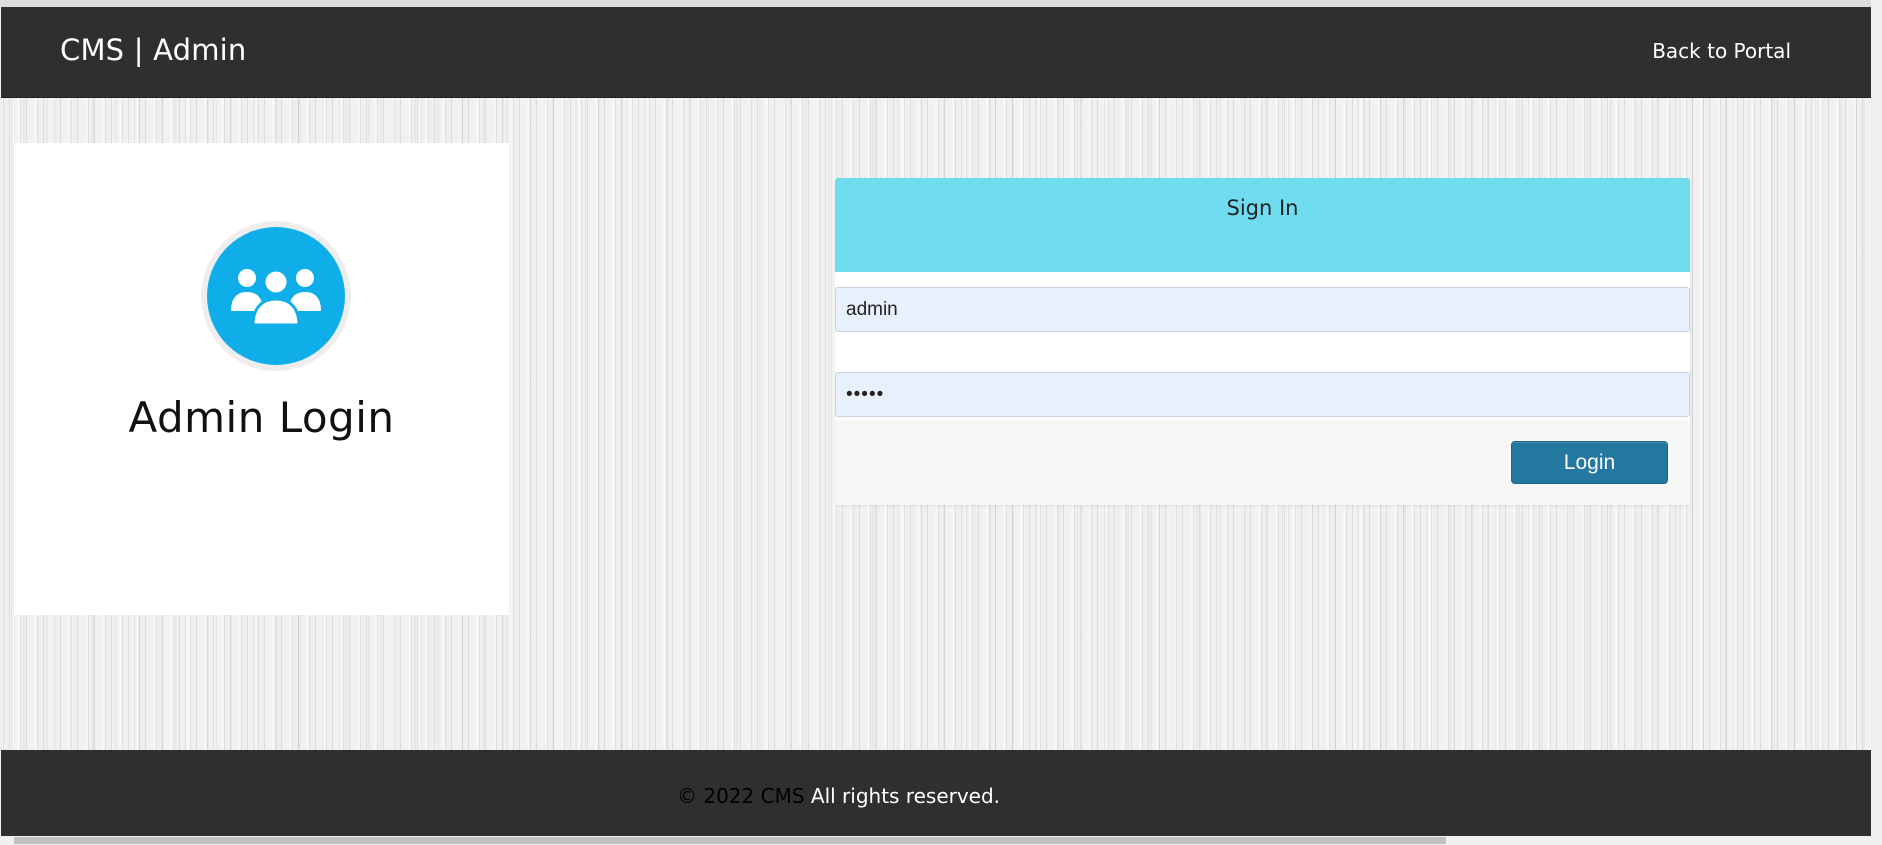 The image size is (1882, 845). Describe the element at coordinates (741, 796) in the screenshot. I see `copyright-brand: © 2022 CMS` at that location.